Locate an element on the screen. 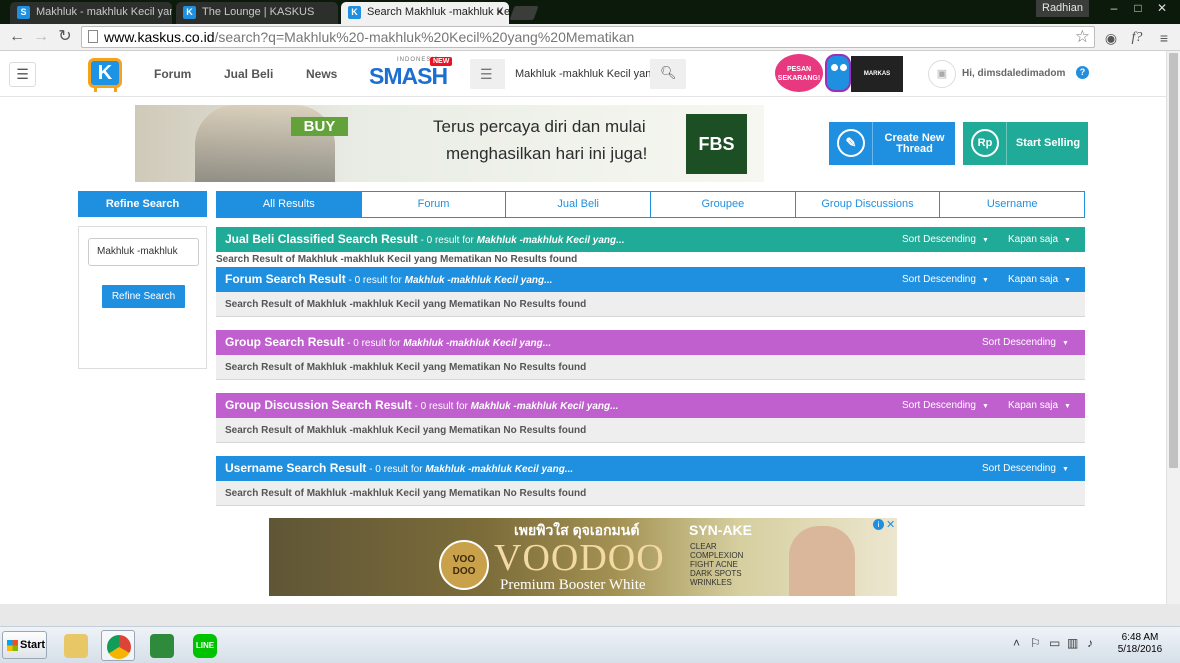 Image resolution: width=1180 pixels, height=663 pixels. pencil-icon: ✎ is located at coordinates (851, 143).